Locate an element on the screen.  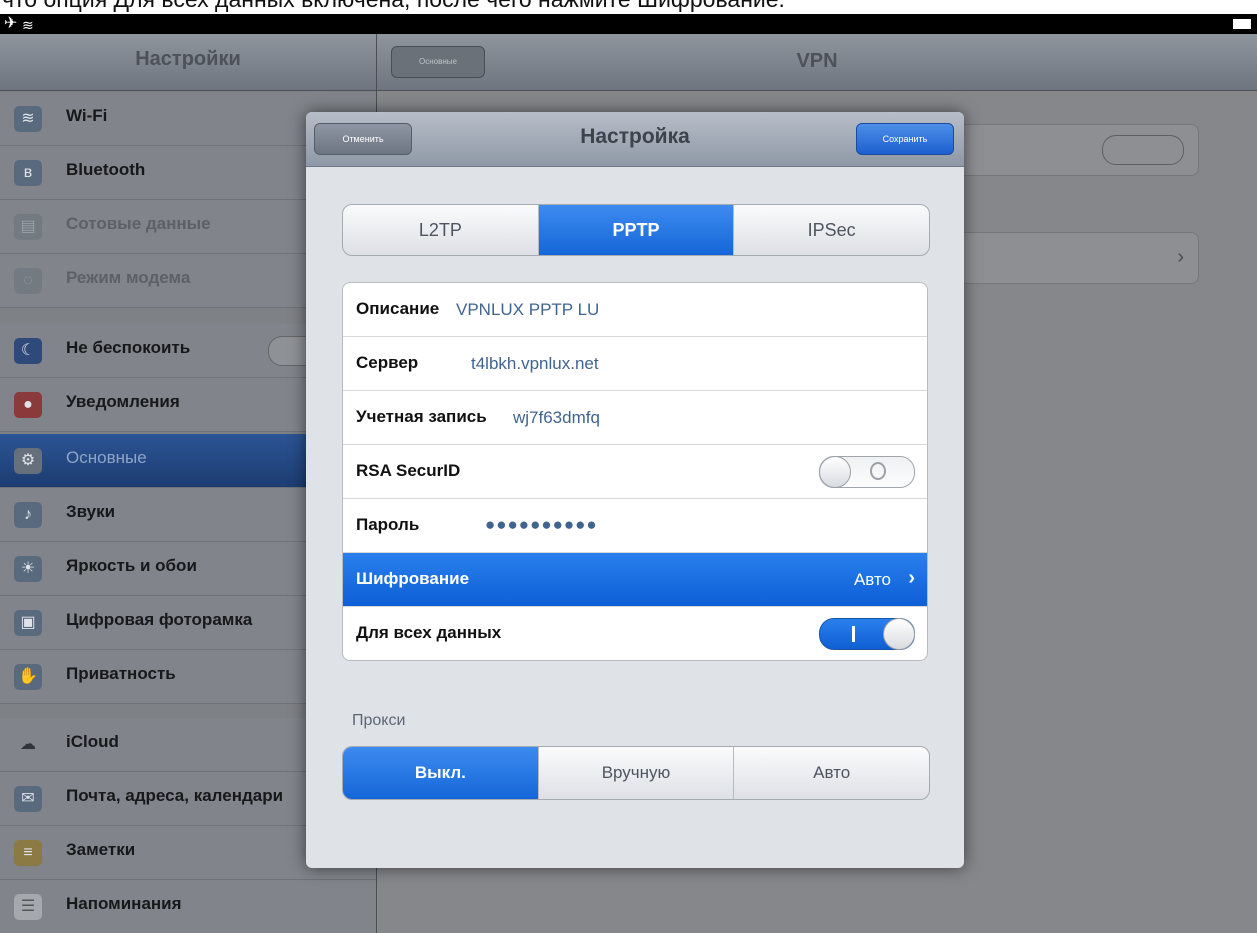
modal-navbar: Отменить Настройка Сохранить is located at coordinates (635, 139).